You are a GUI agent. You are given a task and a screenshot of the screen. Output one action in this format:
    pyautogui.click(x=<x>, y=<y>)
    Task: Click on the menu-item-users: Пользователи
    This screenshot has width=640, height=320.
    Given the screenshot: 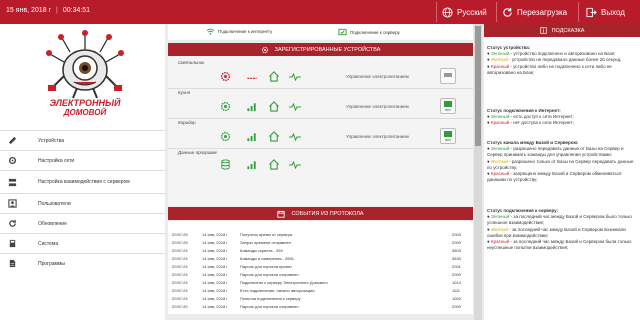 What is the action you would take?
    pyautogui.click(x=82, y=203)
    